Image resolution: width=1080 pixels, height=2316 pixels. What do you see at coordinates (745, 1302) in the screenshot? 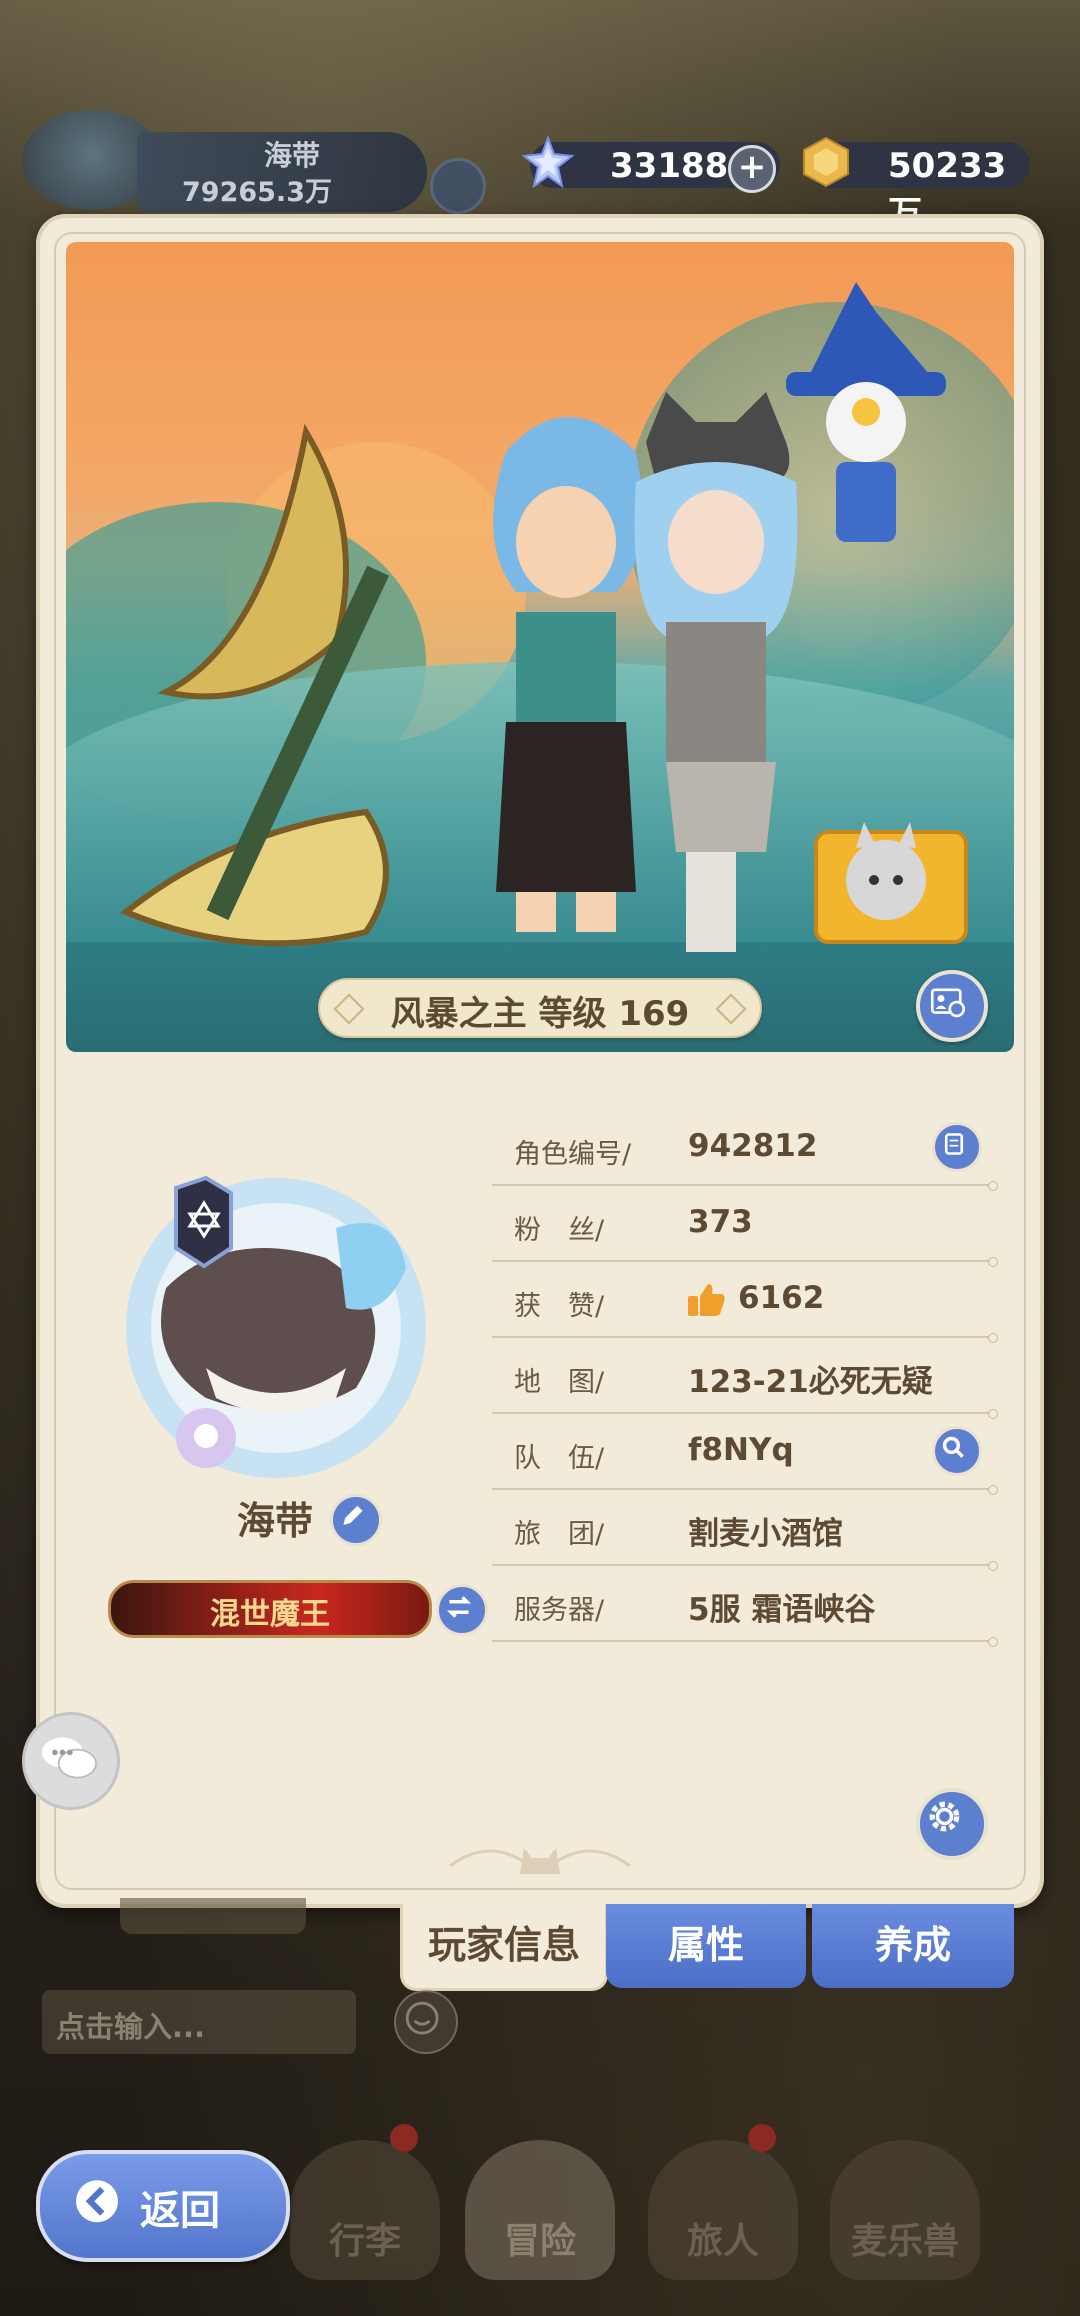
I see `info-row-likes: 获 赞/ 6162` at bounding box center [745, 1302].